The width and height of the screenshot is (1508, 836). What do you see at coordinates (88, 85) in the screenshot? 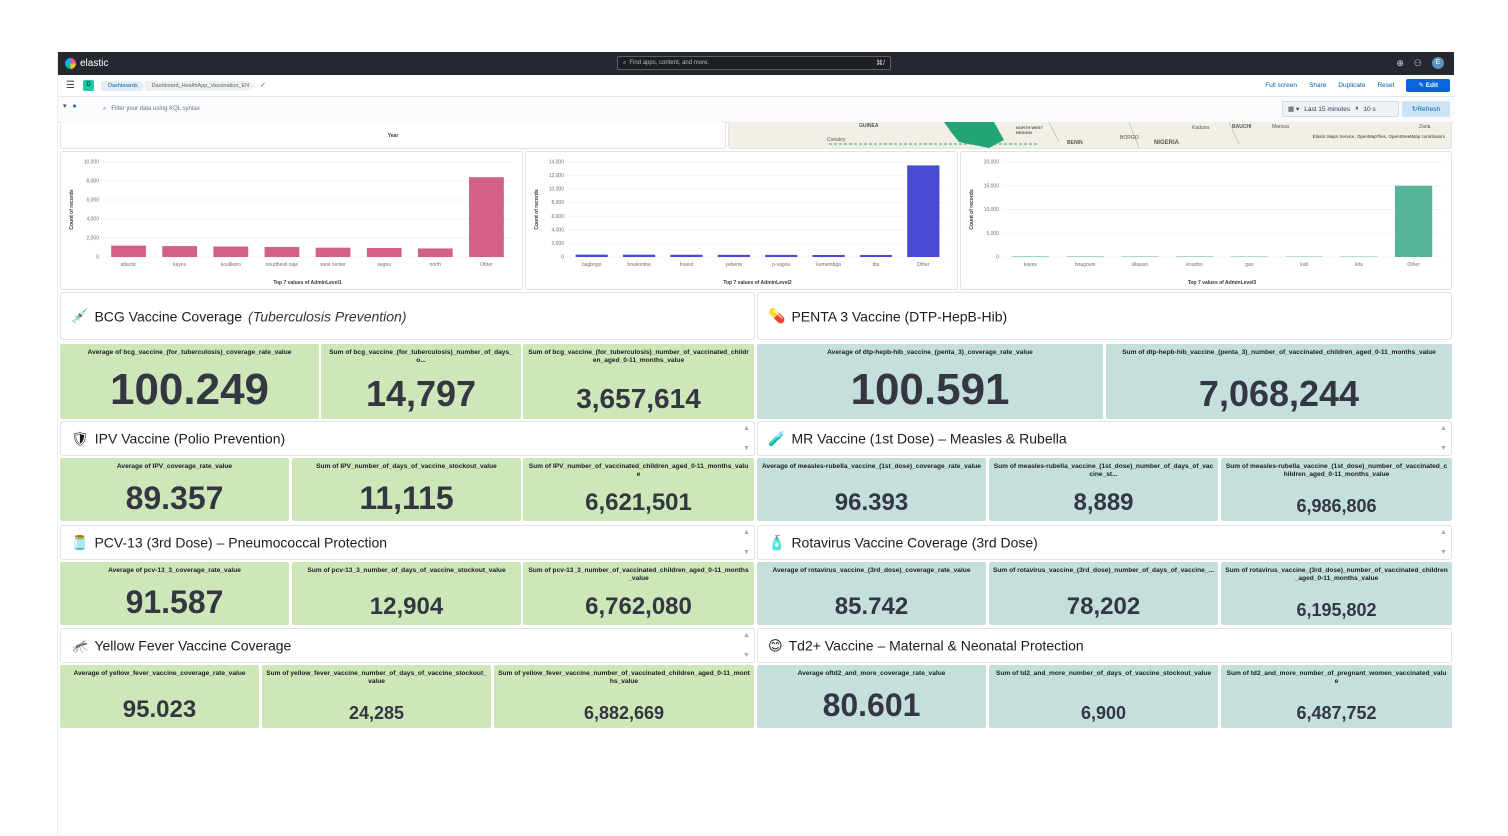
I see `space-badge: D` at bounding box center [88, 85].